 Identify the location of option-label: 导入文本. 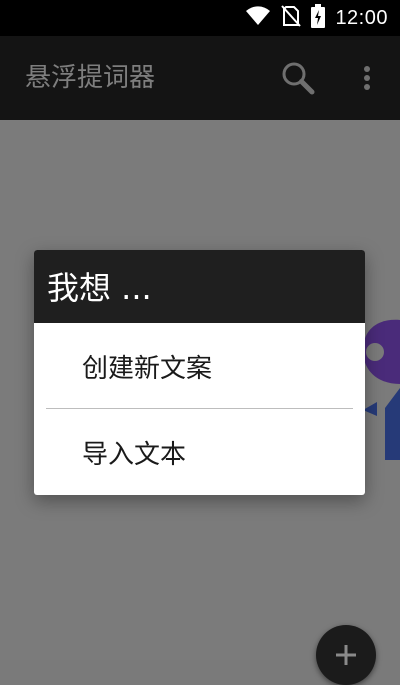
(134, 454).